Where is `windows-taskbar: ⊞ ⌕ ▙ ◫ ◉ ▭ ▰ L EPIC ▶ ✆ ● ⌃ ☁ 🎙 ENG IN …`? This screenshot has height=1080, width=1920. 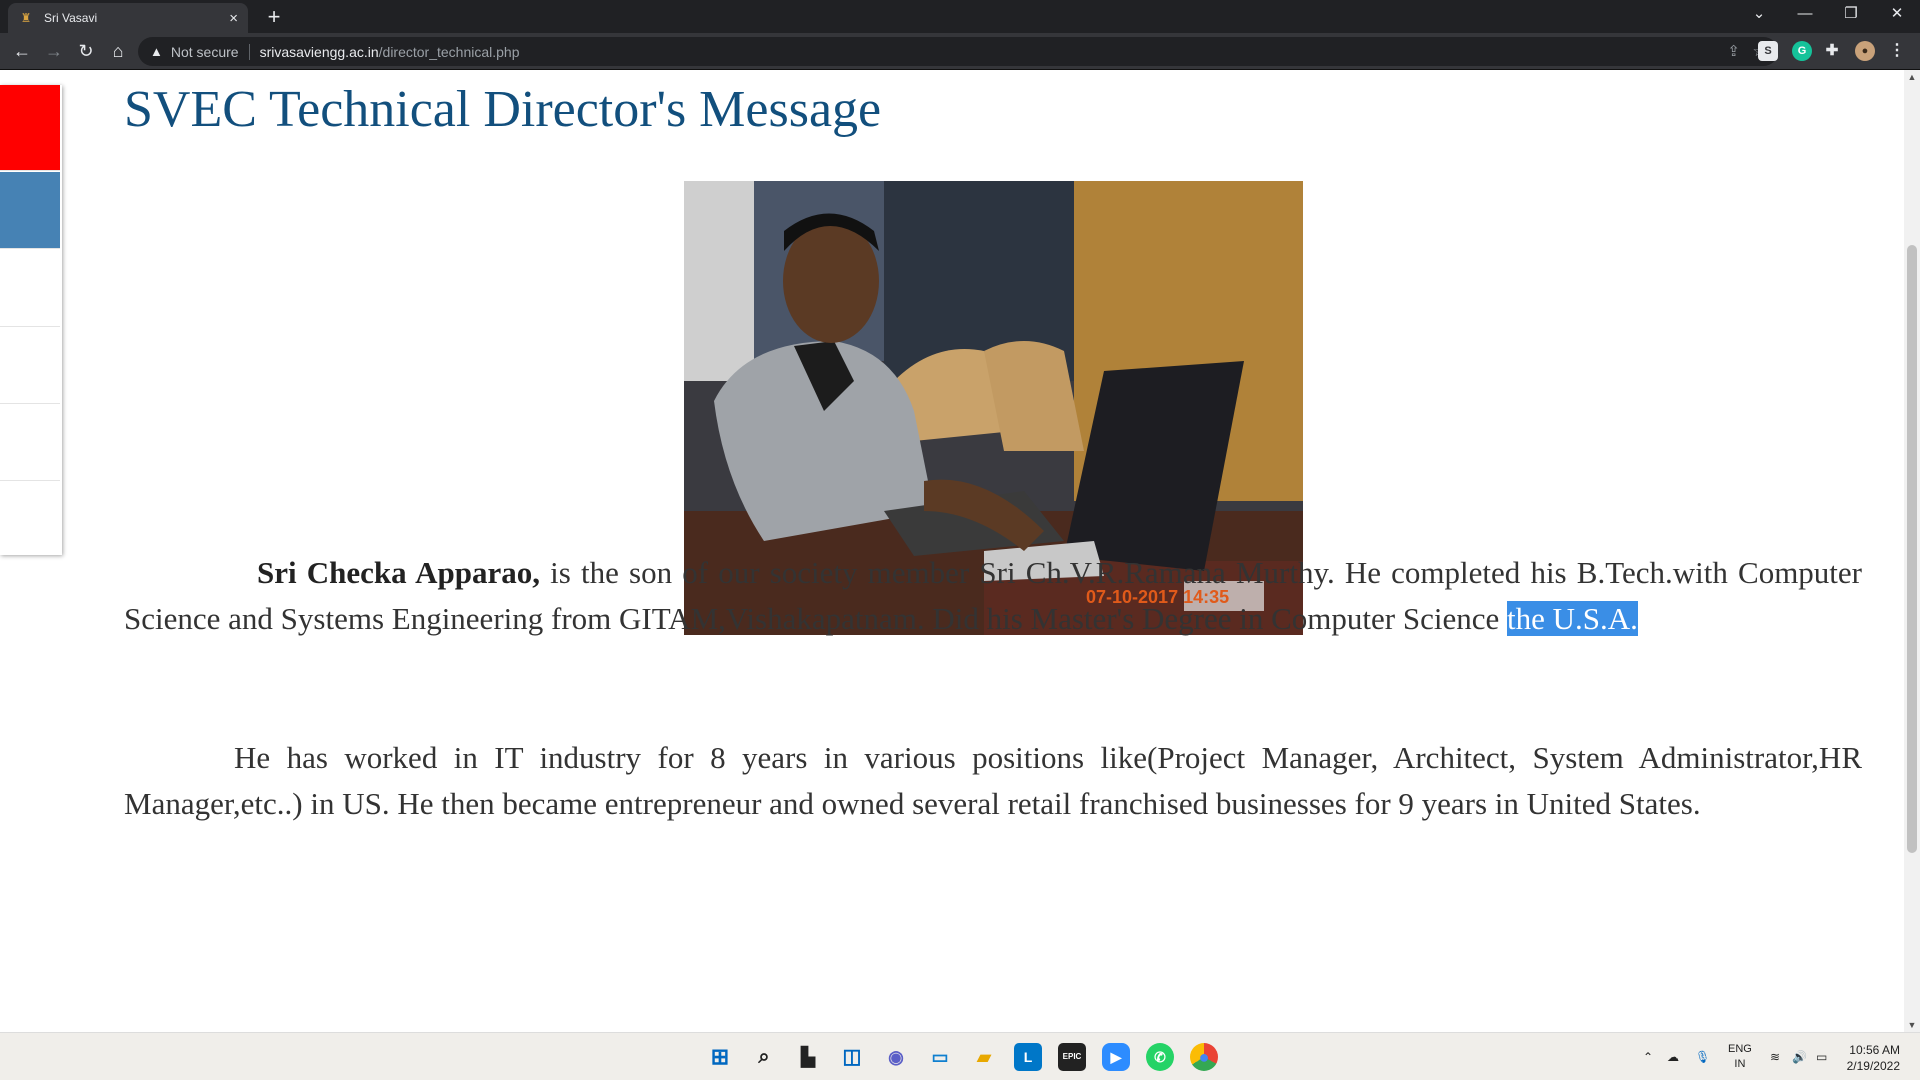
windows-taskbar: ⊞ ⌕ ▙ ◫ ◉ ▭ ▰ L EPIC ▶ ✆ ● ⌃ ☁ 🎙 ENG IN … is located at coordinates (960, 1056).